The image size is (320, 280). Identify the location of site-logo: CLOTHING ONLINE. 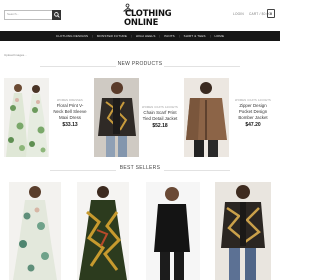
(146, 16).